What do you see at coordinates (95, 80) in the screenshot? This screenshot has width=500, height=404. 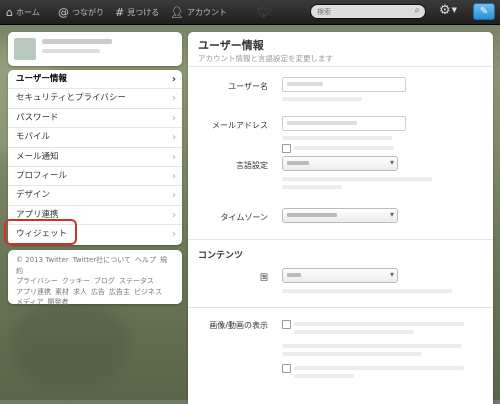 I see `menu-item-account: ユーザー情報 ›` at bounding box center [95, 80].